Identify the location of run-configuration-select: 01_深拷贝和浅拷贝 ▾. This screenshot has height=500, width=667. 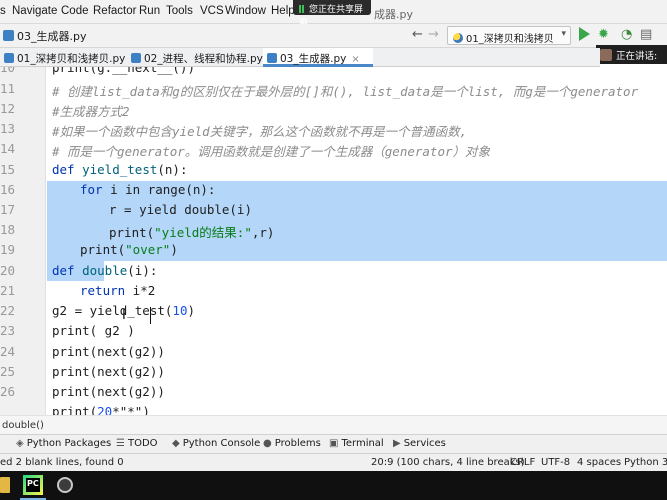
(509, 35).